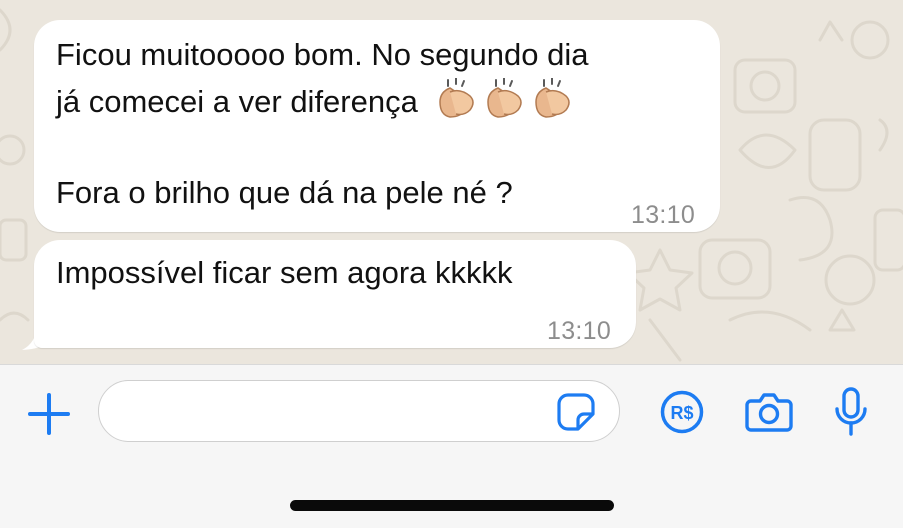  Describe the element at coordinates (335, 294) in the screenshot. I see `message-bubble: Impossível ficar sem agora kkkkk 13:10` at that location.